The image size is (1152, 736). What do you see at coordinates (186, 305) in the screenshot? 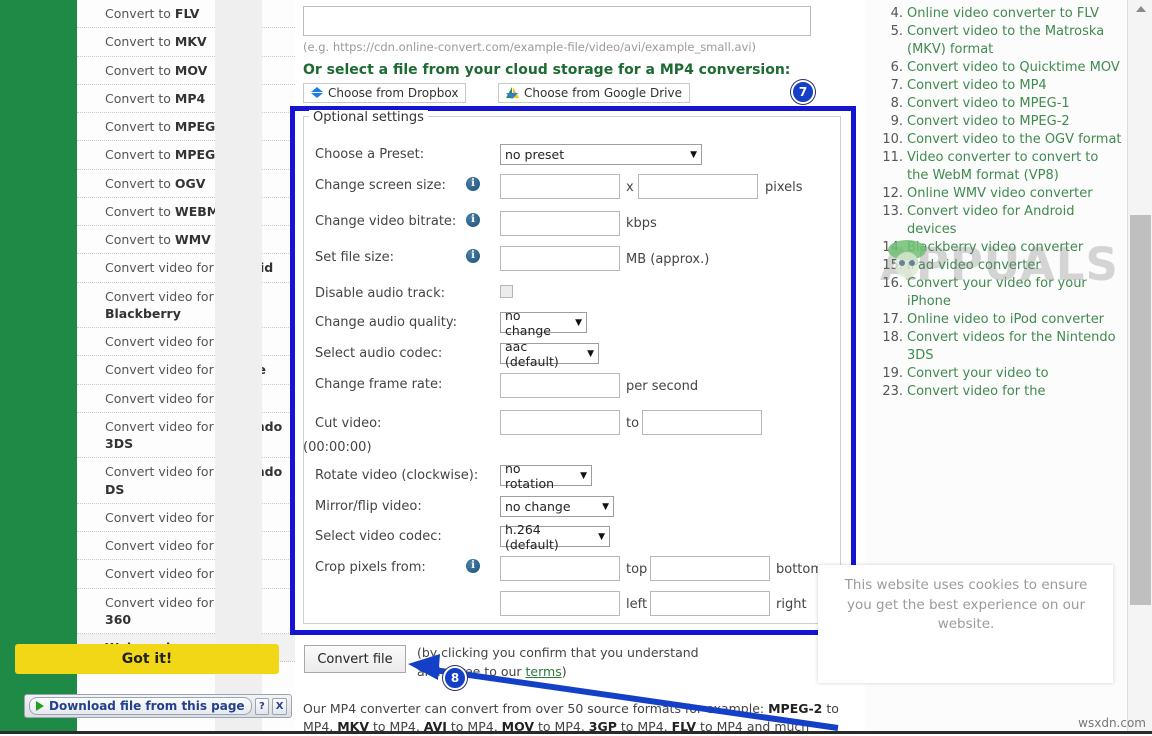
I see `sidebar-item: Convert video for Blackberry` at bounding box center [186, 305].